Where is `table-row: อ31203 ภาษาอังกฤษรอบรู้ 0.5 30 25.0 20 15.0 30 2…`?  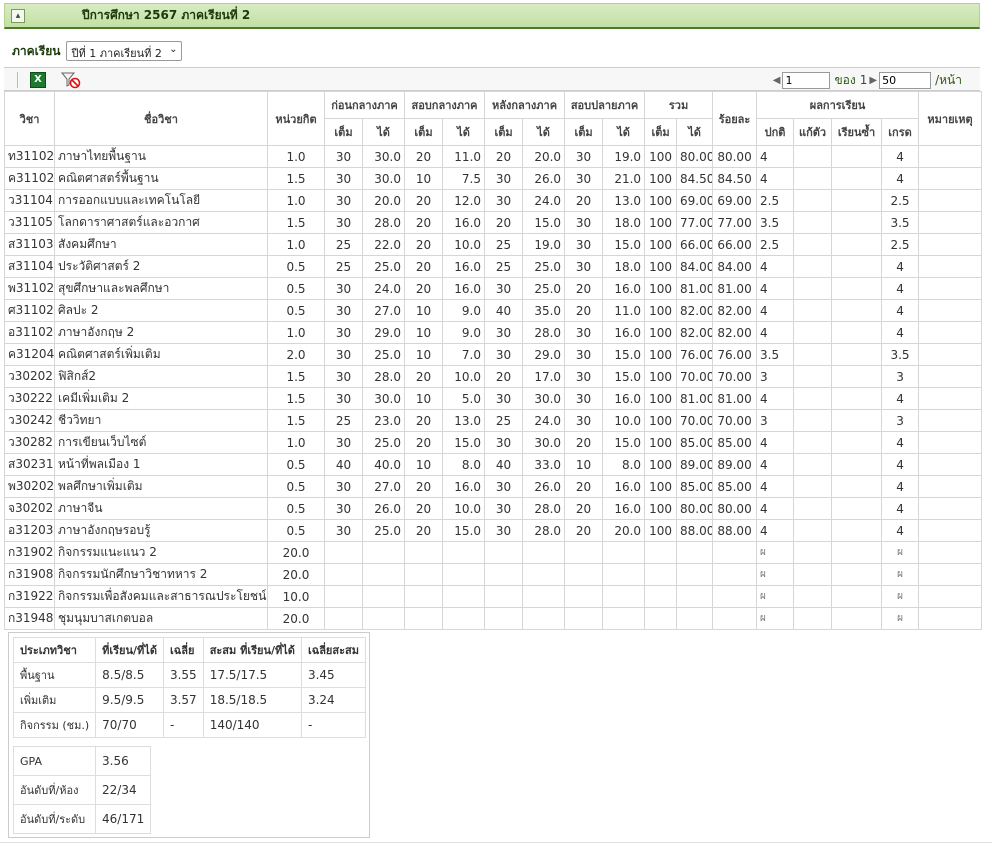
table-row: อ31203 ภาษาอังกฤษรอบรู้ 0.5 30 25.0 20 15.0 30 2… is located at coordinates (493, 530).